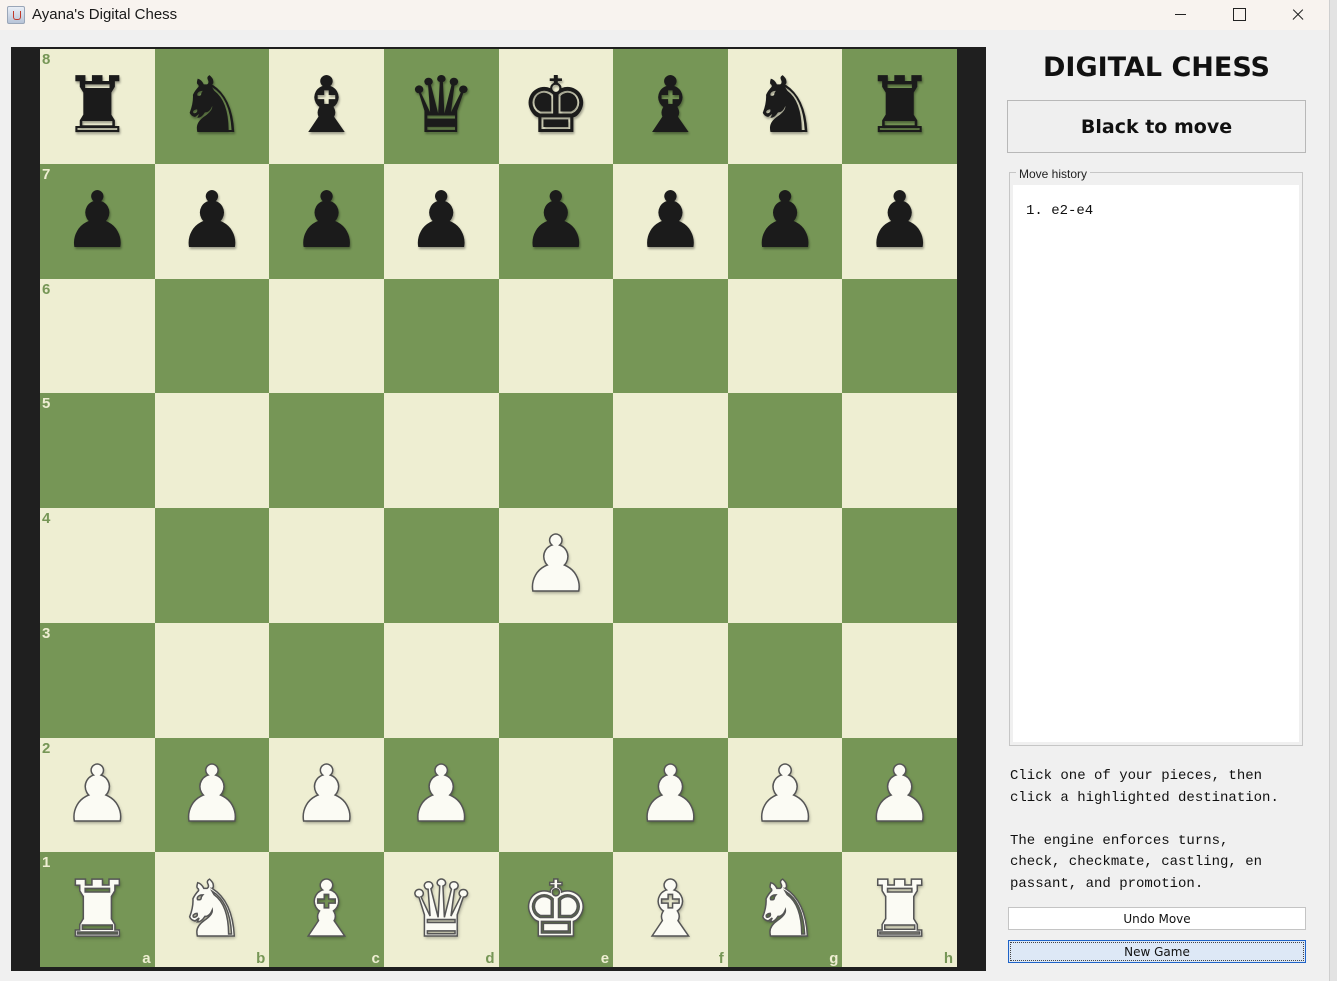  What do you see at coordinates (326, 450) in the screenshot?
I see `square-c5` at bounding box center [326, 450].